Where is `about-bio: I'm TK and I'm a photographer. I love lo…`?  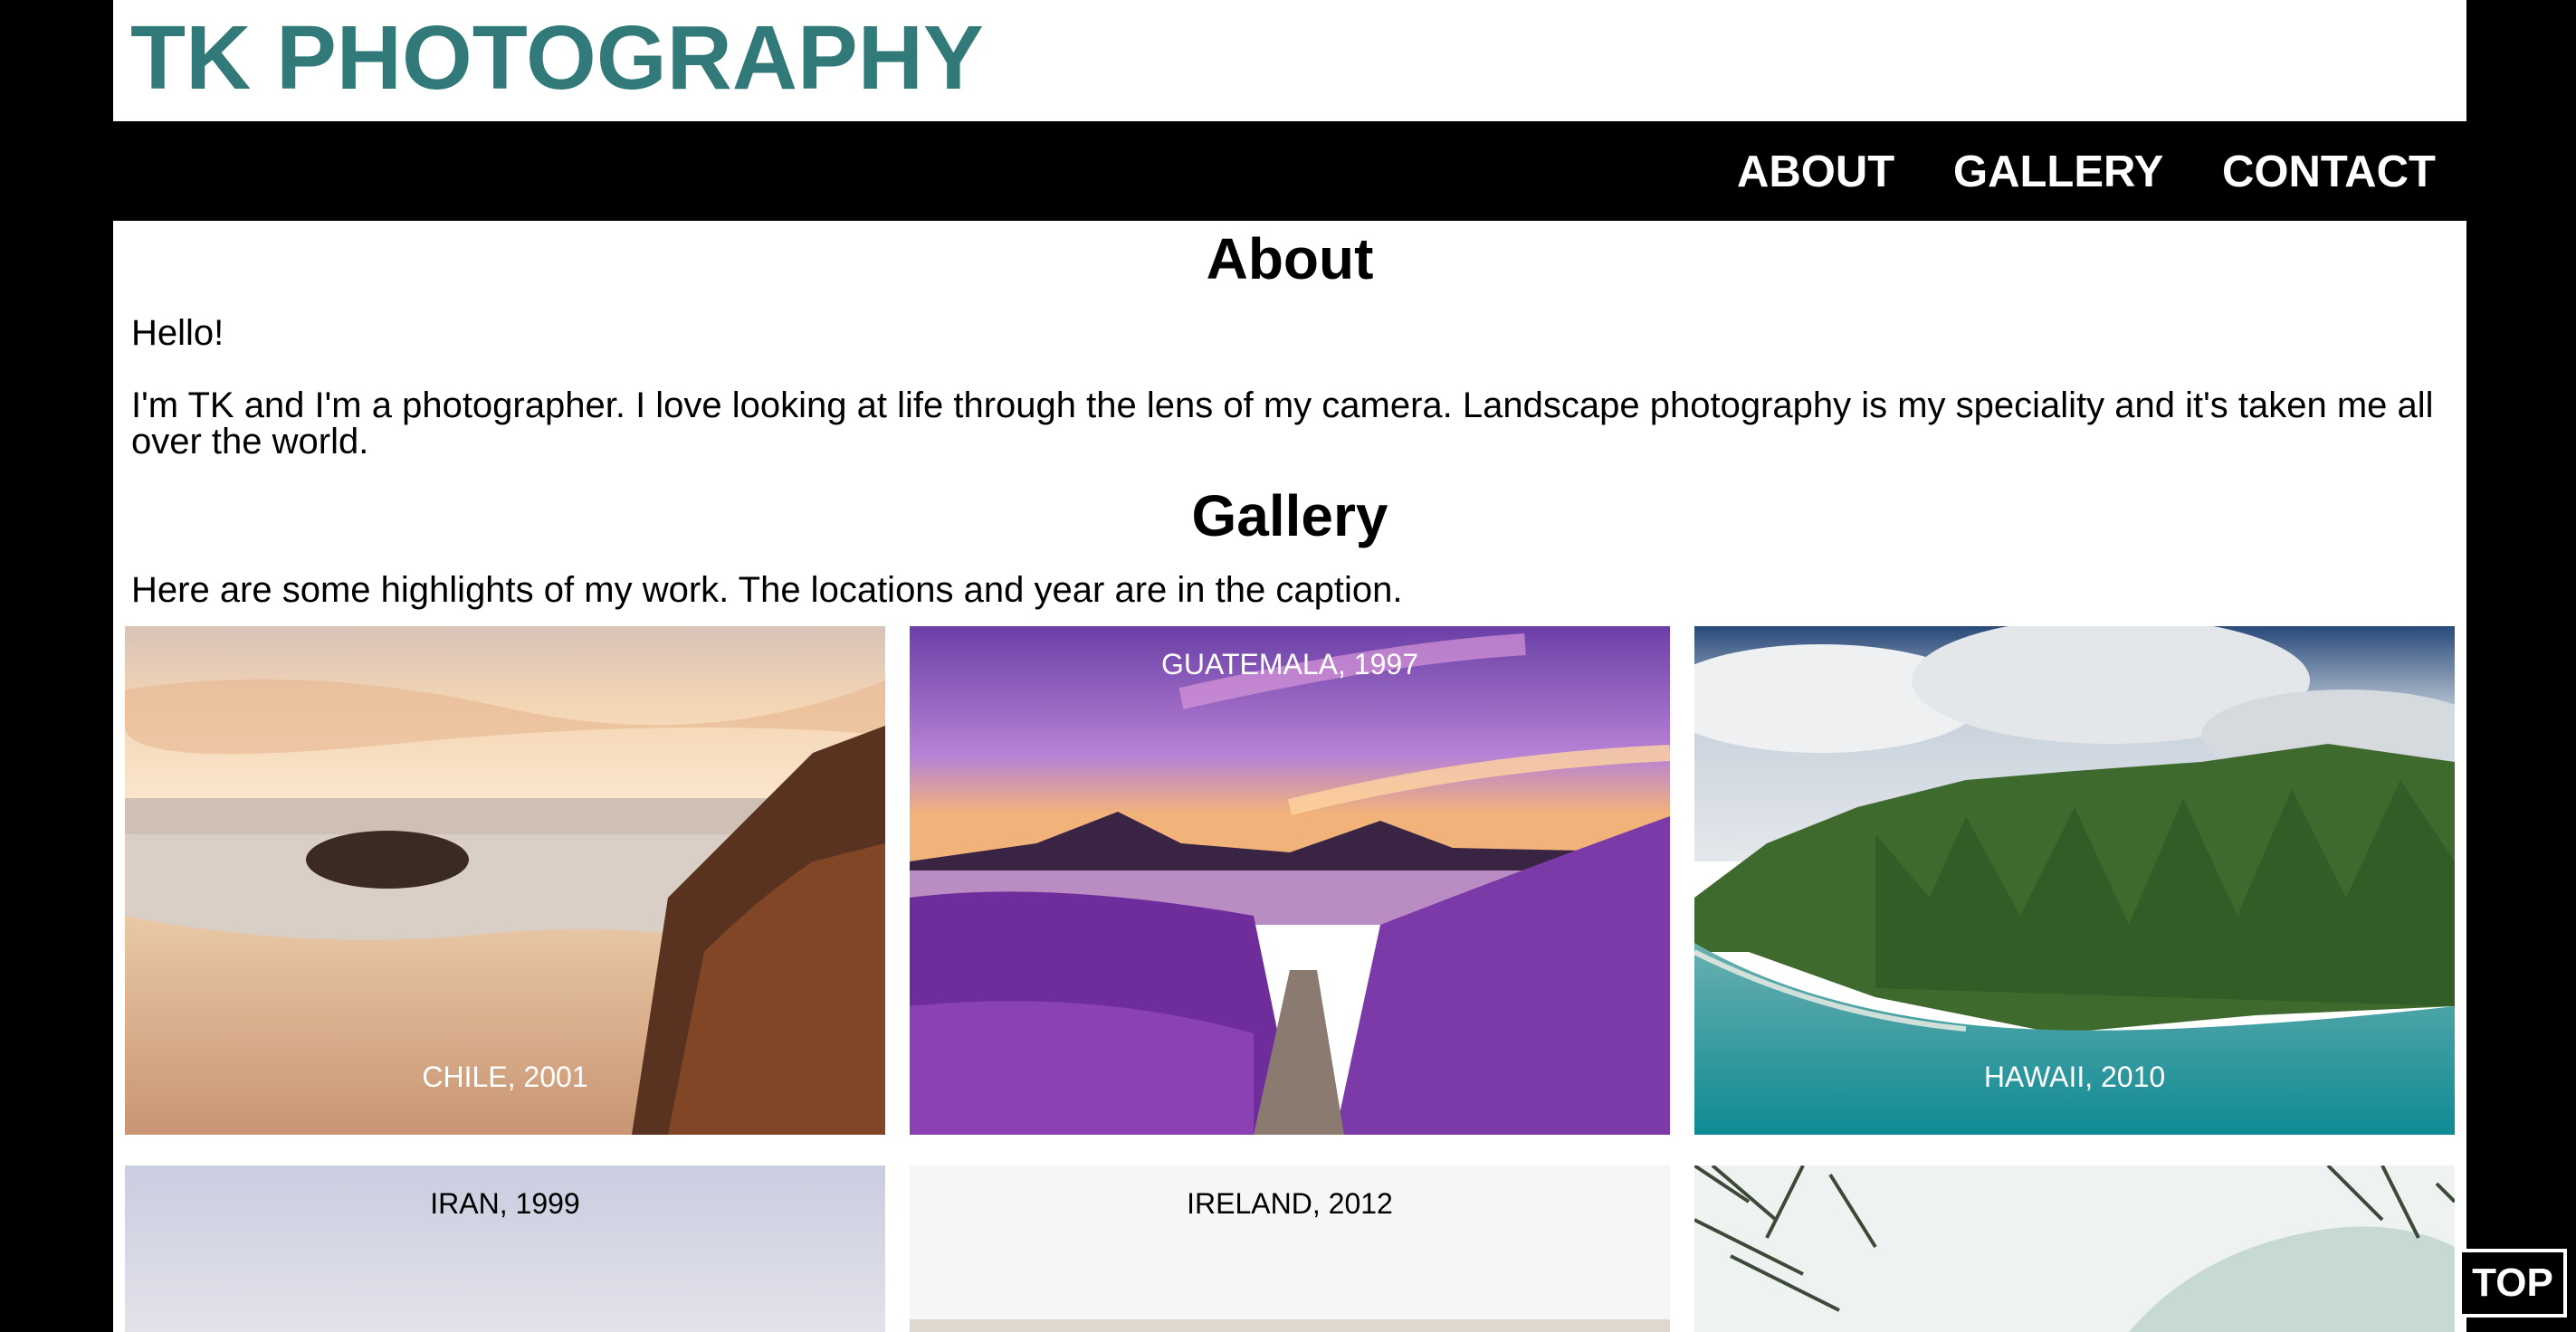 about-bio: I'm TK and I'm a photographer. I love lo… is located at coordinates (1282, 423).